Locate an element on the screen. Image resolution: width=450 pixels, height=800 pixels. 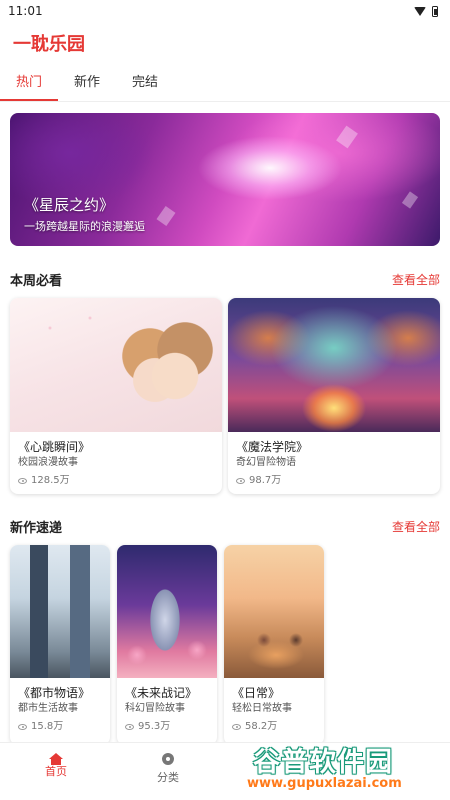
view-count: 95.3万 is located at coordinates (167, 727).